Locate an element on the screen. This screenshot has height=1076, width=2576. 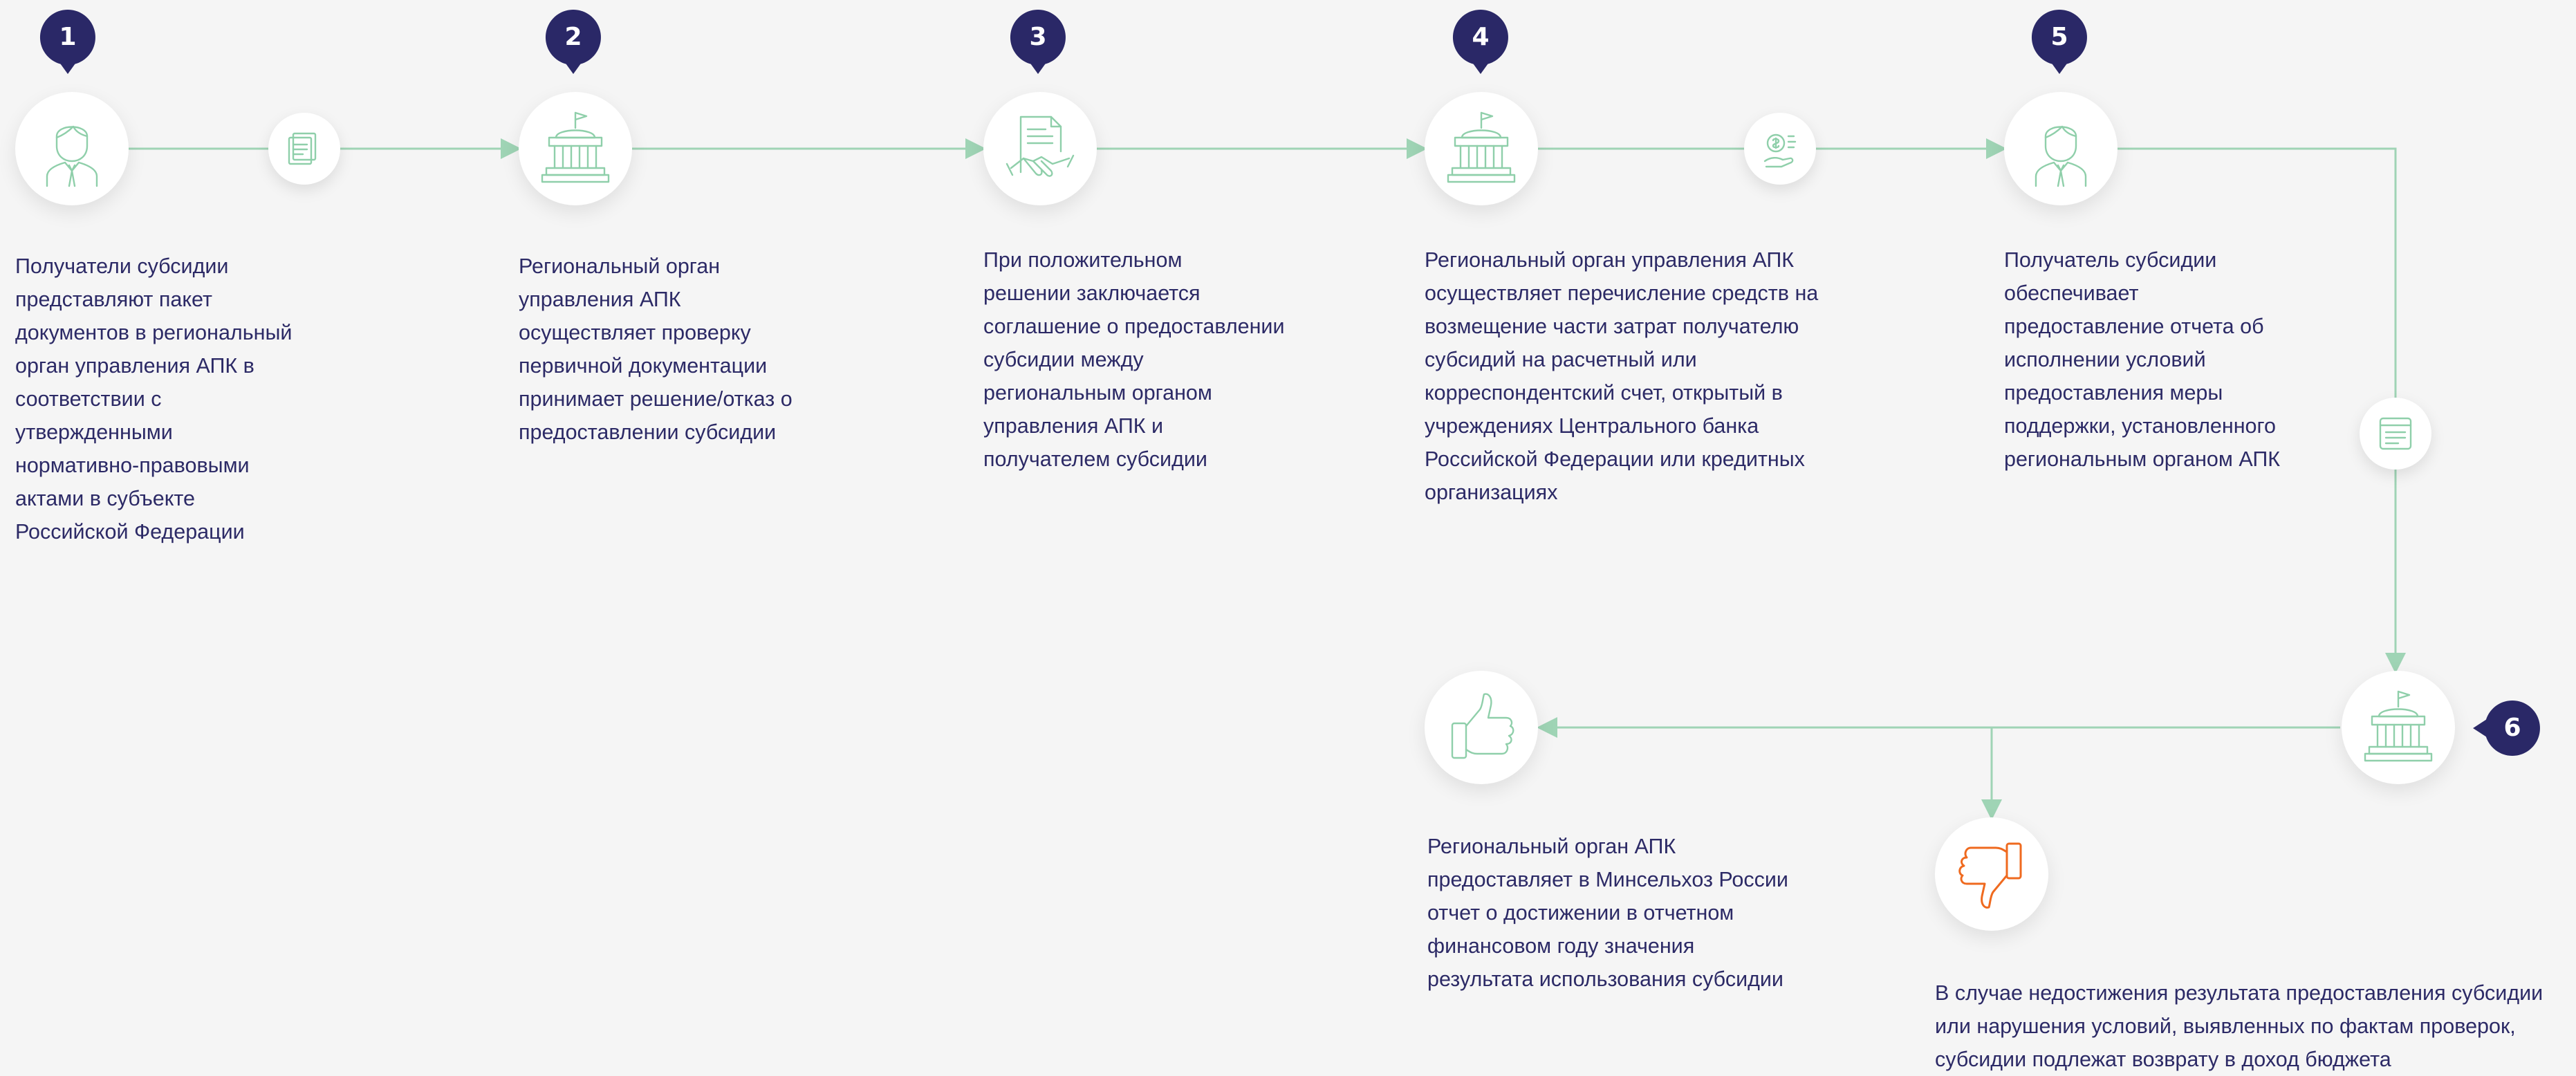
step-3-marker: 3 is located at coordinates (1038, 43).